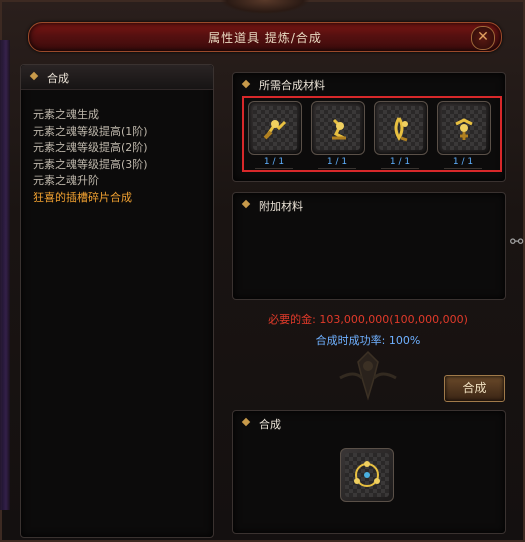 Image resolution: width=525 pixels, height=542 pixels. I want to click on title-bar: 属性道具 提炼/合成 ✕, so click(265, 37).